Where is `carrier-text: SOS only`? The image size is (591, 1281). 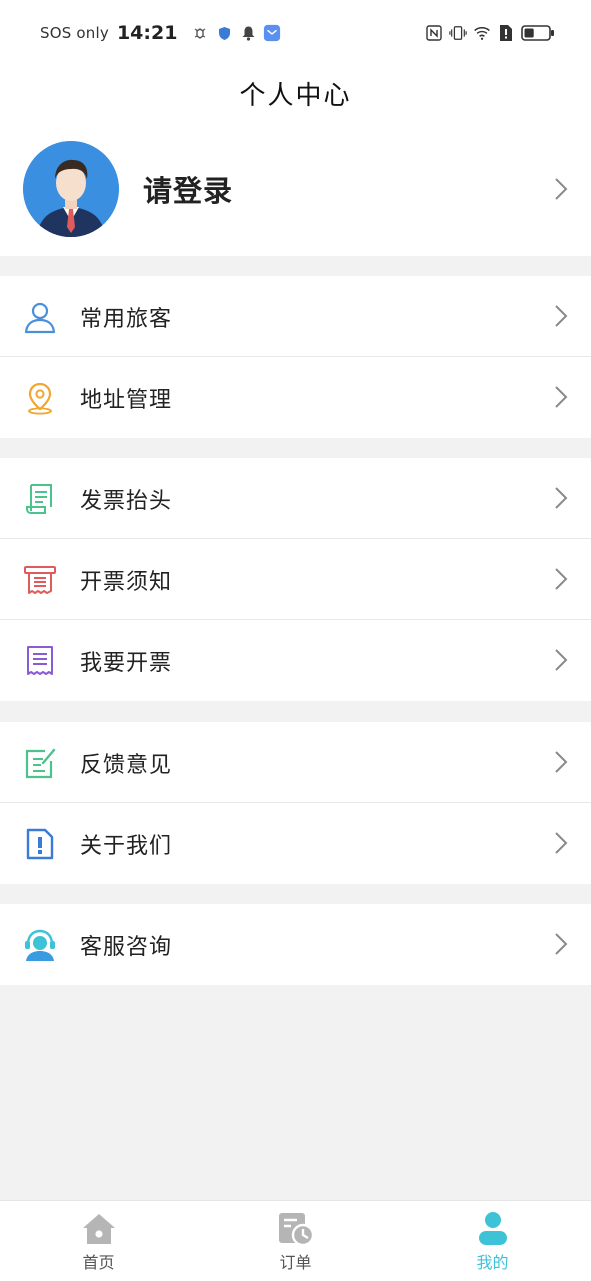
carrier-text: SOS only is located at coordinates (74, 33).